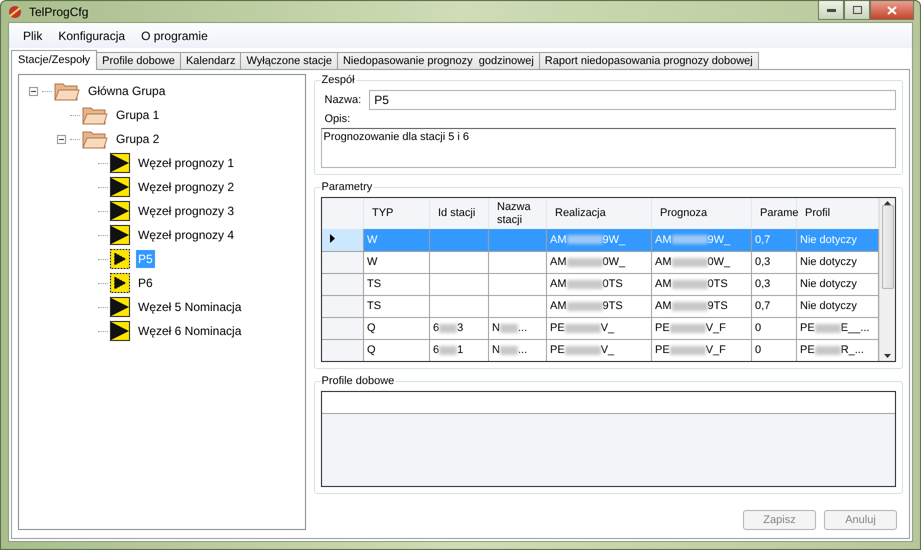 Image resolution: width=921 pixels, height=550 pixels. Describe the element at coordinates (762, 240) in the screenshot. I see `table-cell: 0,7` at that location.